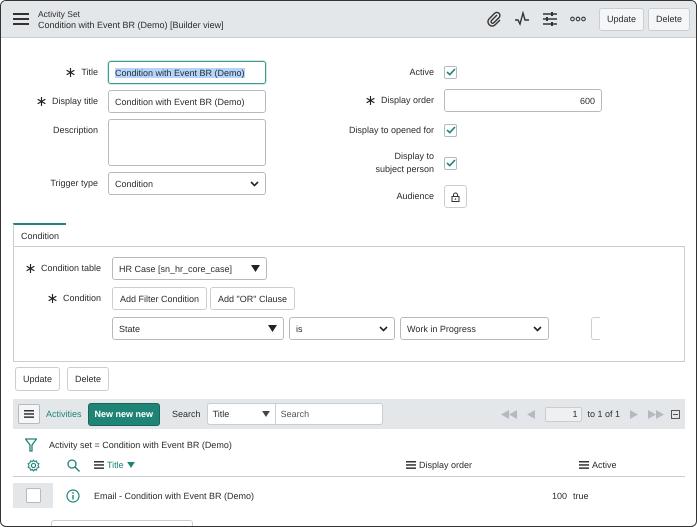  Describe the element at coordinates (328, 414) in the screenshot. I see `search-input: Search` at that location.